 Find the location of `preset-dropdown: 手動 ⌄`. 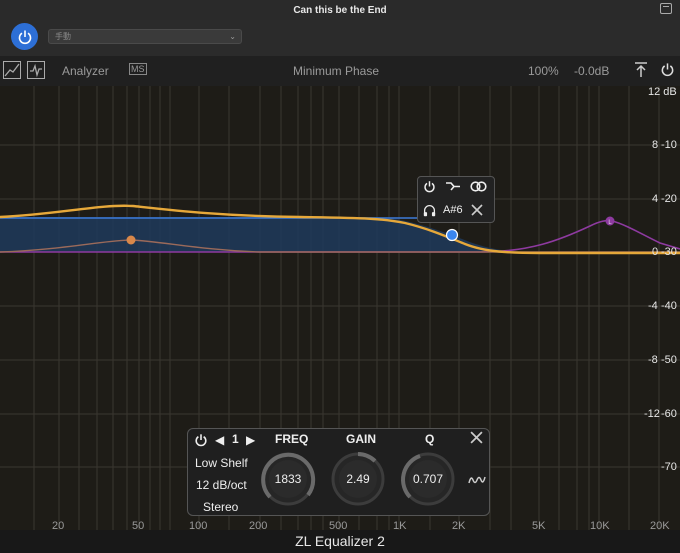

preset-dropdown: 手動 ⌄ is located at coordinates (145, 36).